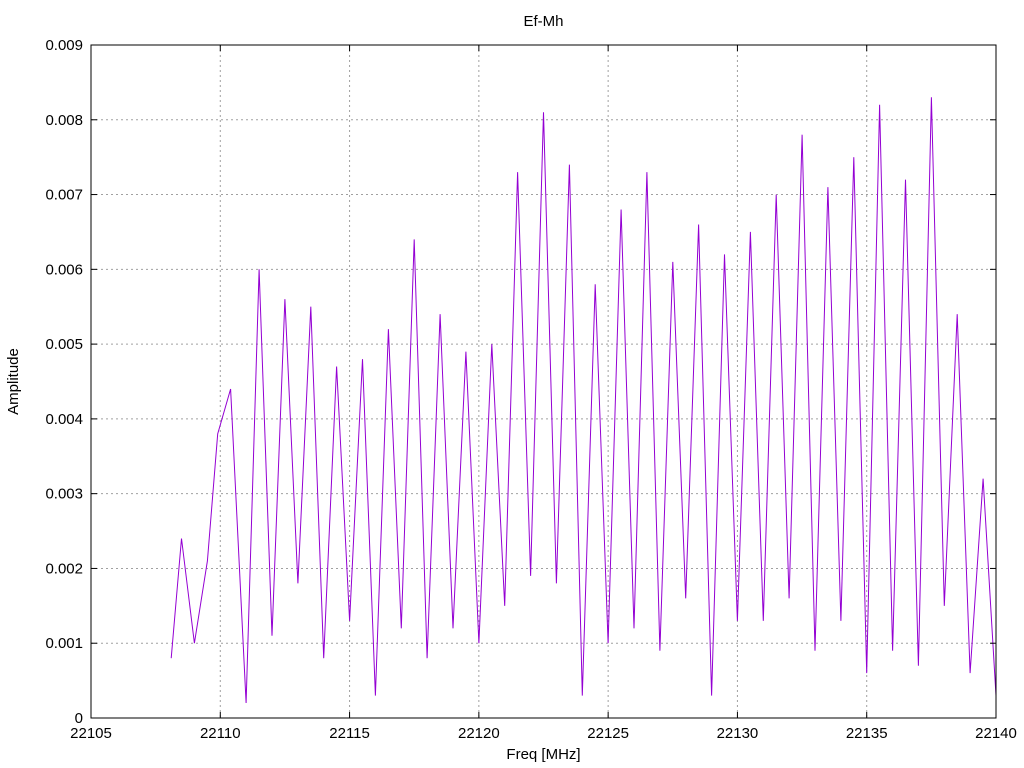 The height and width of the screenshot is (768, 1024). I want to click on x-tick-label: 22125, so click(608, 733).